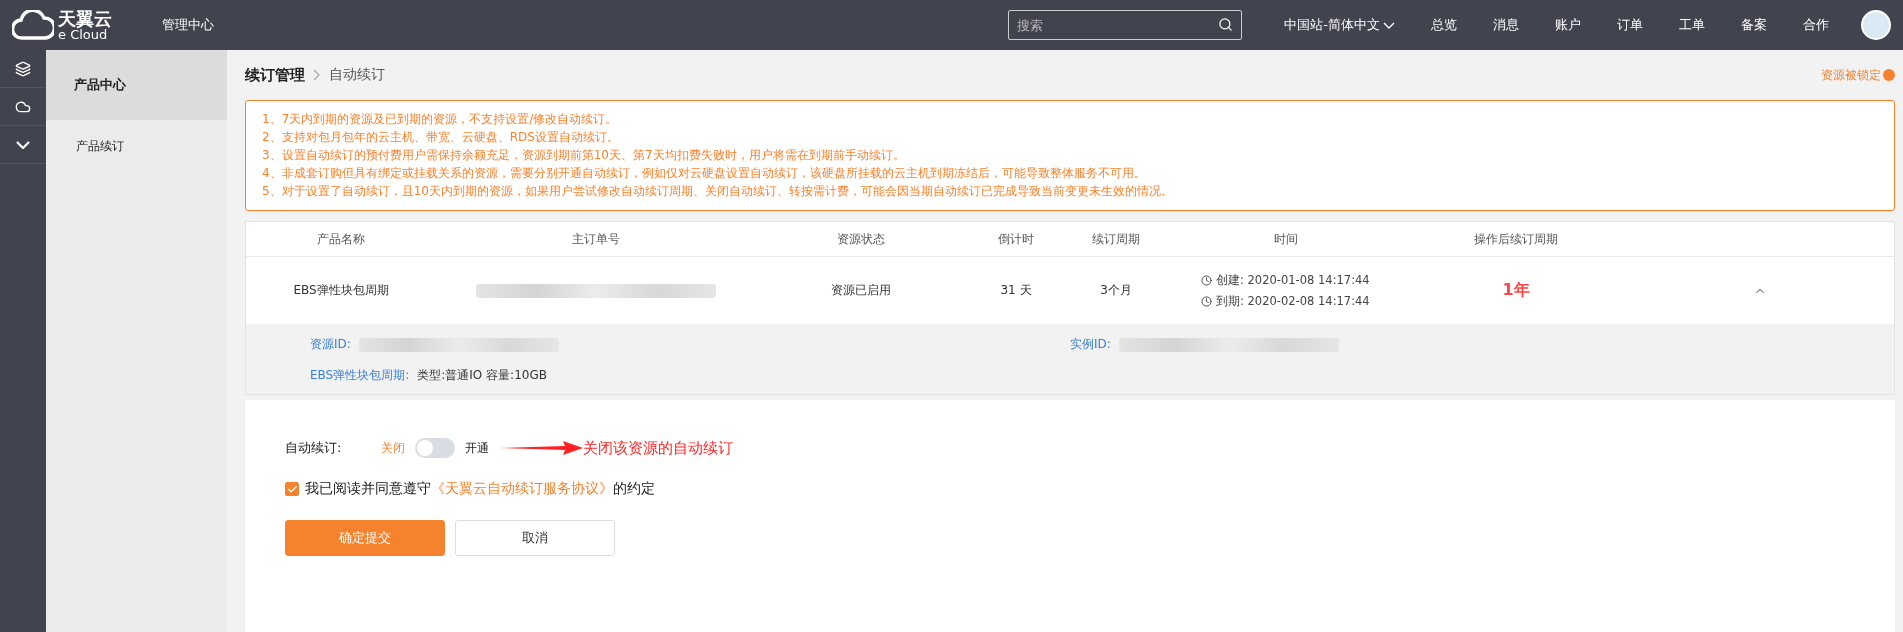 The height and width of the screenshot is (632, 1903). Describe the element at coordinates (1016, 290) in the screenshot. I see `table-cell-text: 31 天` at that location.